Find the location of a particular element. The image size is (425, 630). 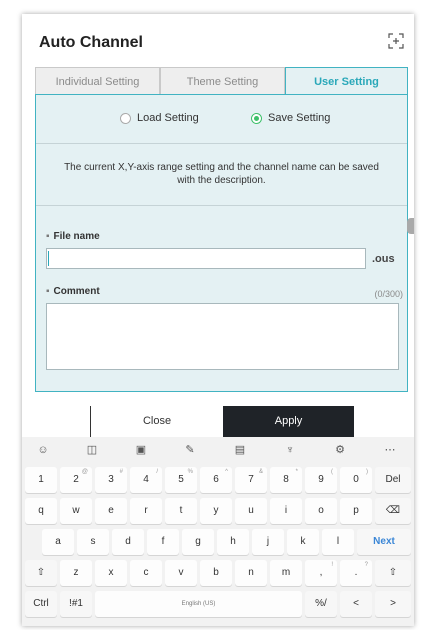

key-label: !#1 is located at coordinates (76, 603).